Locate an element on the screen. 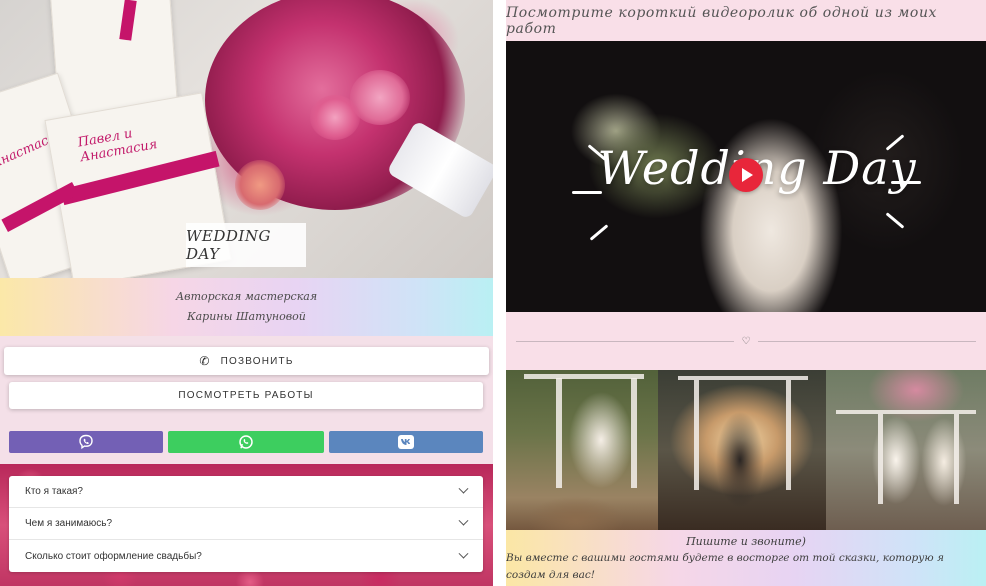 This screenshot has height=586, width=986. view-works-label: посмотреть работы is located at coordinates (246, 395).